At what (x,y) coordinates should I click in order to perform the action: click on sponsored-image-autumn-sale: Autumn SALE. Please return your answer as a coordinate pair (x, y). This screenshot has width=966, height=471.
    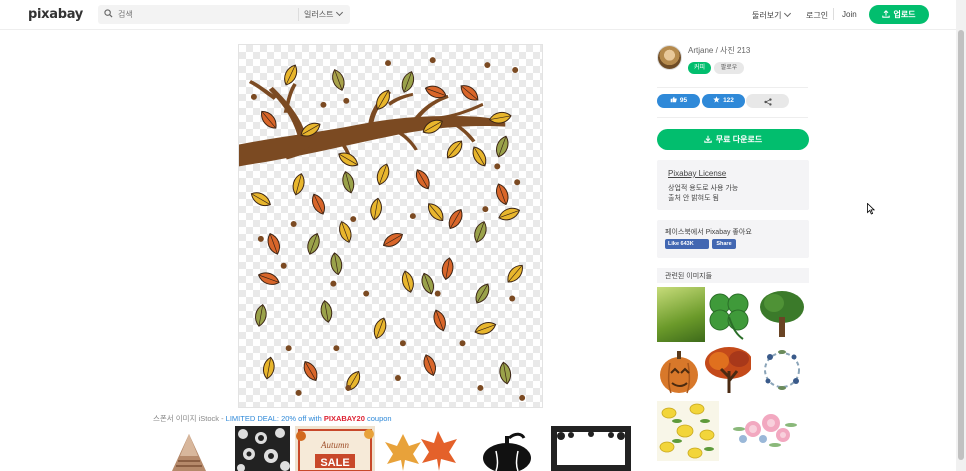
    Looking at the image, I should click on (335, 448).